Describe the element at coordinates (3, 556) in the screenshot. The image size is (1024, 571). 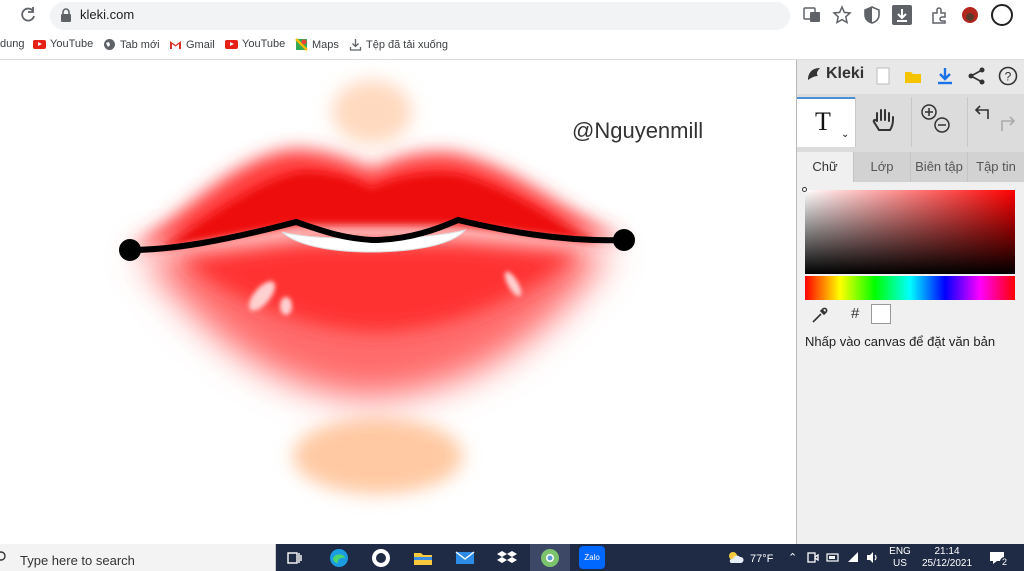
I see `search-icon` at that location.